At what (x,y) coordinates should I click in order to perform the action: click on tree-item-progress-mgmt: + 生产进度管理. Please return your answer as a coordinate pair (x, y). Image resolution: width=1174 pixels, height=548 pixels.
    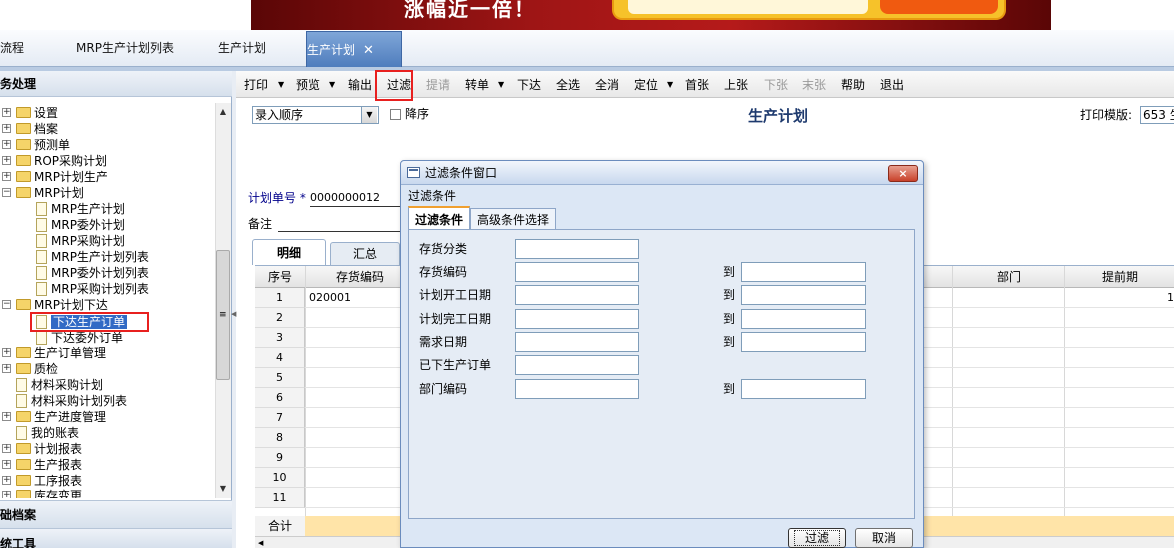
    Looking at the image, I should click on (53, 417).